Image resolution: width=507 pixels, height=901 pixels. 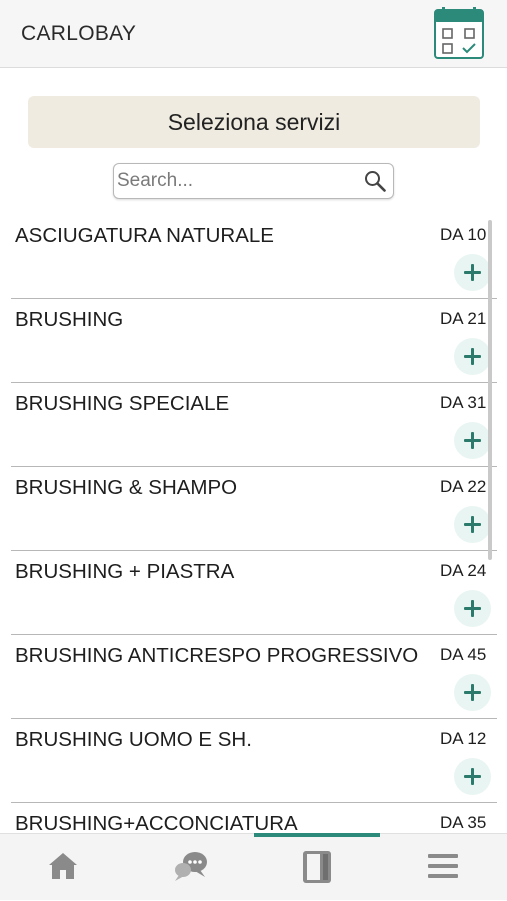 What do you see at coordinates (375, 181) in the screenshot?
I see `search-icon` at bounding box center [375, 181].